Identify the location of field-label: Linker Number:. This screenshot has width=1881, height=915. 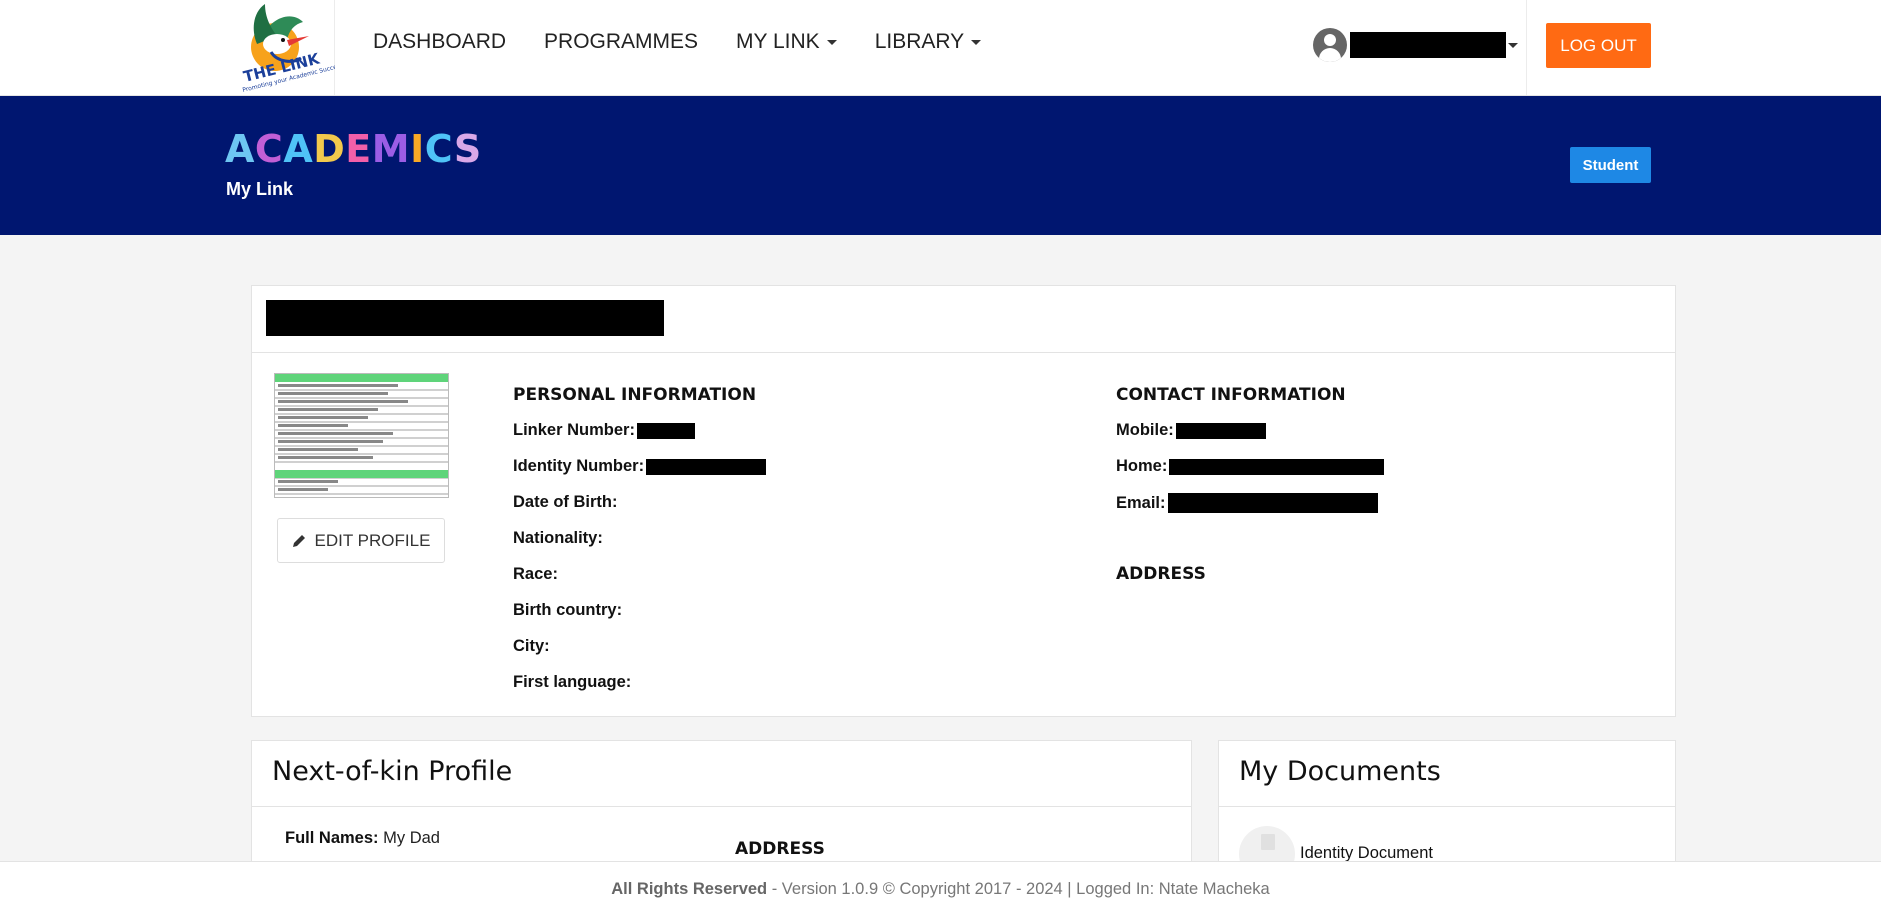
(574, 430).